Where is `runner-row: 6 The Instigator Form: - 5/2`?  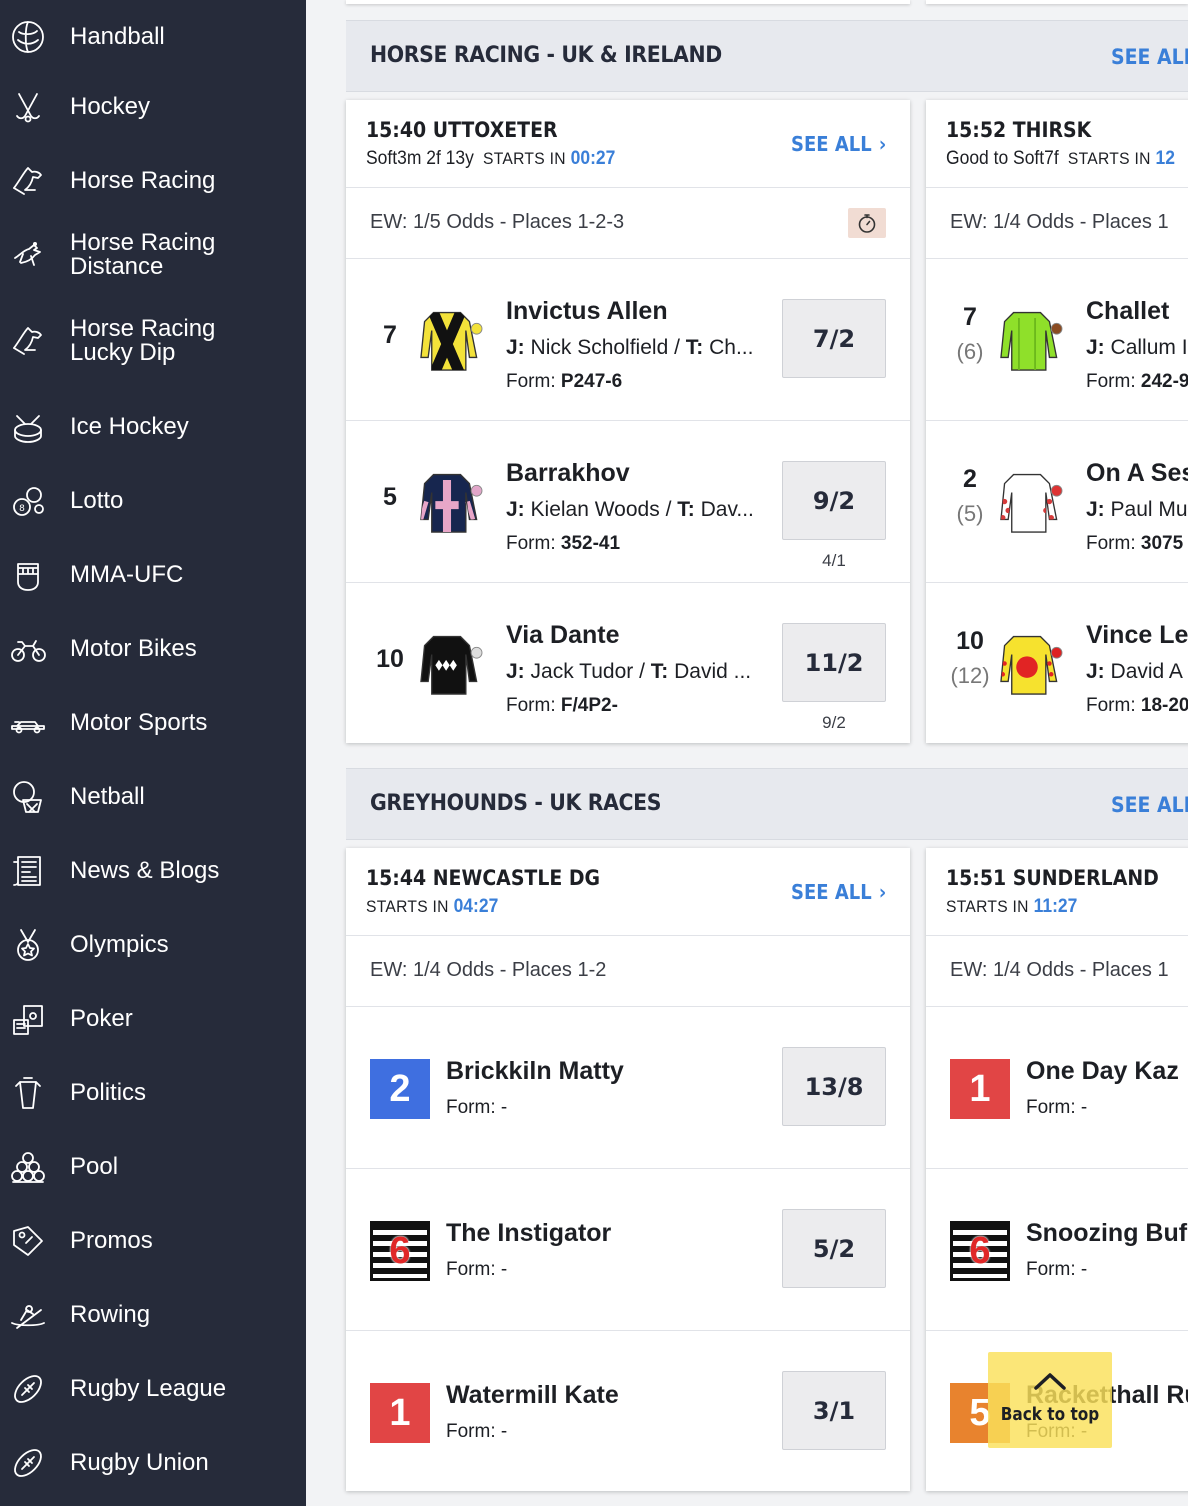 runner-row: 6 The Instigator Form: - 5/2 is located at coordinates (628, 1250).